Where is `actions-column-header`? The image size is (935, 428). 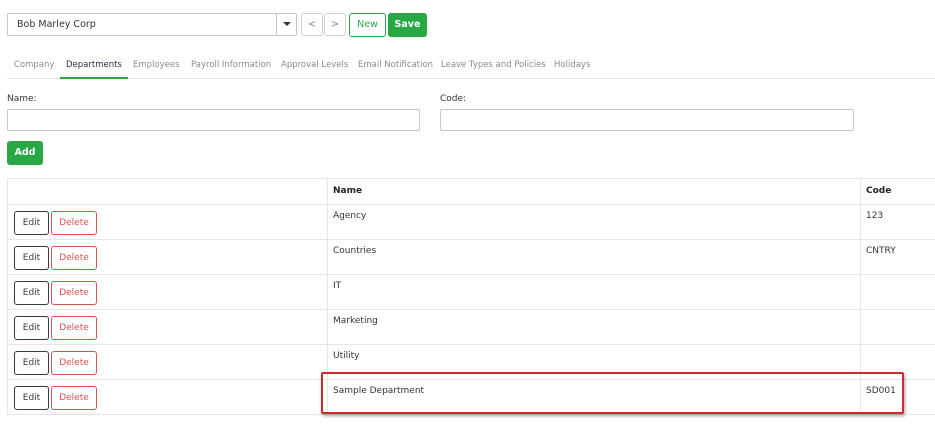 actions-column-header is located at coordinates (167, 191).